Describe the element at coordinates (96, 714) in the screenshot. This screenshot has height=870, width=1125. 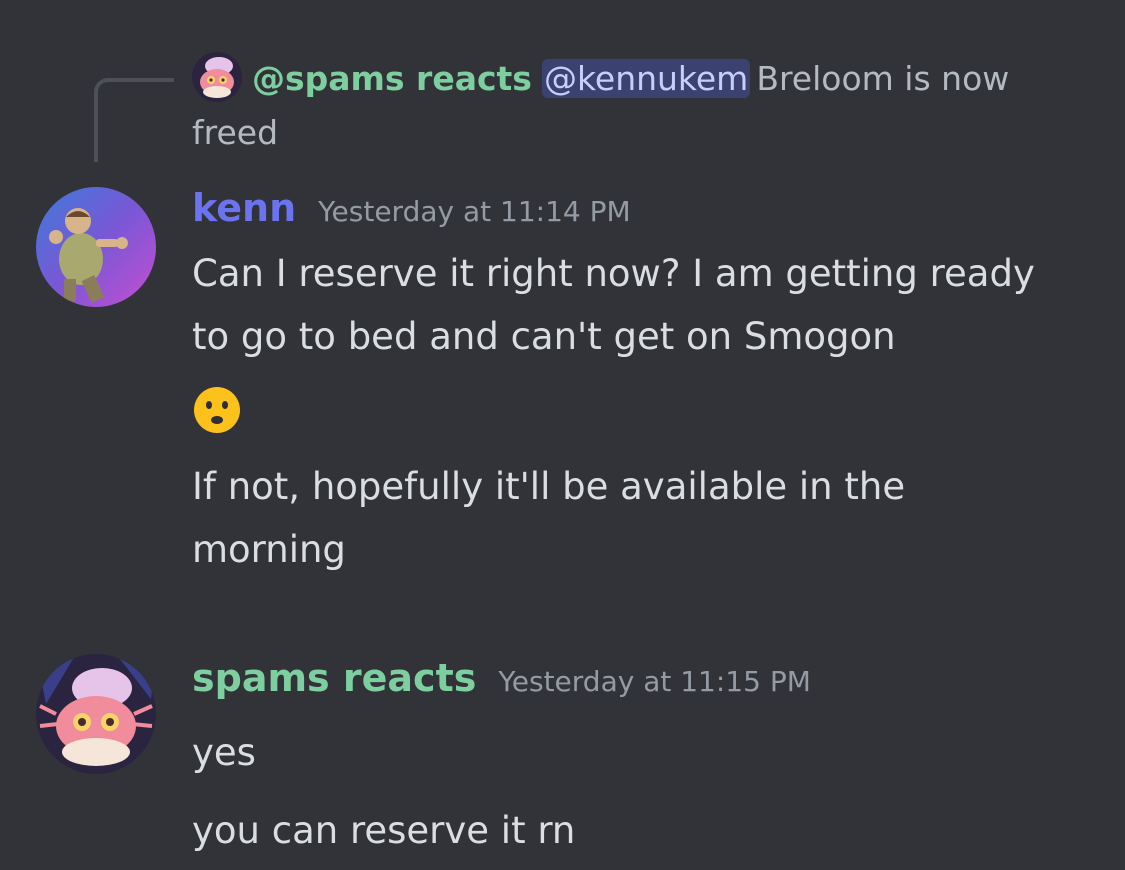
I see `avatar-spams-reacts` at that location.